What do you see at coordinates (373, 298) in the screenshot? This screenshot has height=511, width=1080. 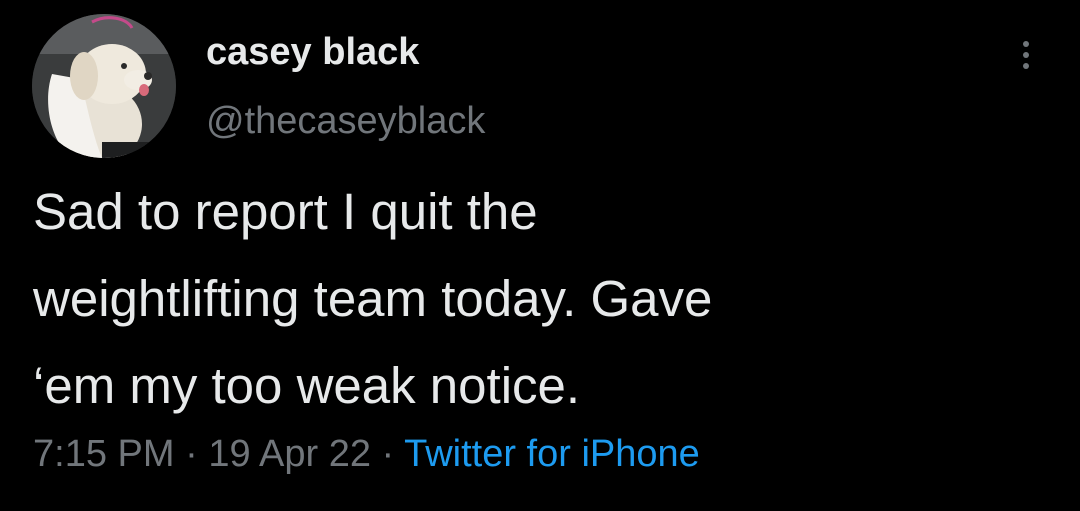 I see `tweet-text-line: weightlifting team today. Gave` at bounding box center [373, 298].